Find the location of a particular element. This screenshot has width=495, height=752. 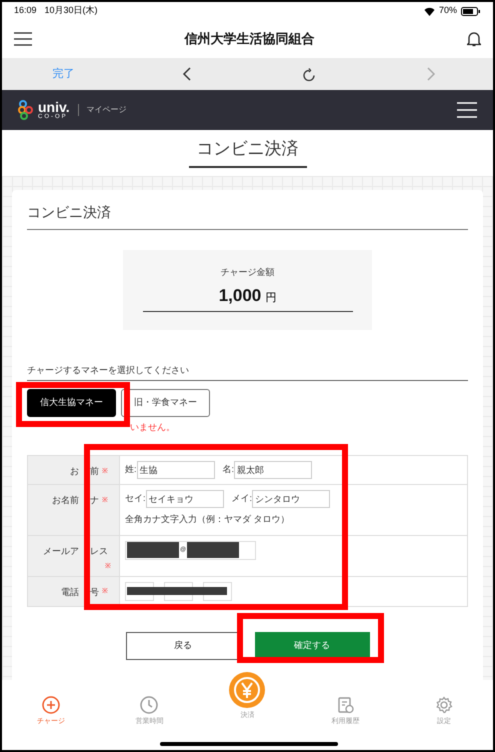

app-title: 信州大学生活協同組合 is located at coordinates (249, 39).